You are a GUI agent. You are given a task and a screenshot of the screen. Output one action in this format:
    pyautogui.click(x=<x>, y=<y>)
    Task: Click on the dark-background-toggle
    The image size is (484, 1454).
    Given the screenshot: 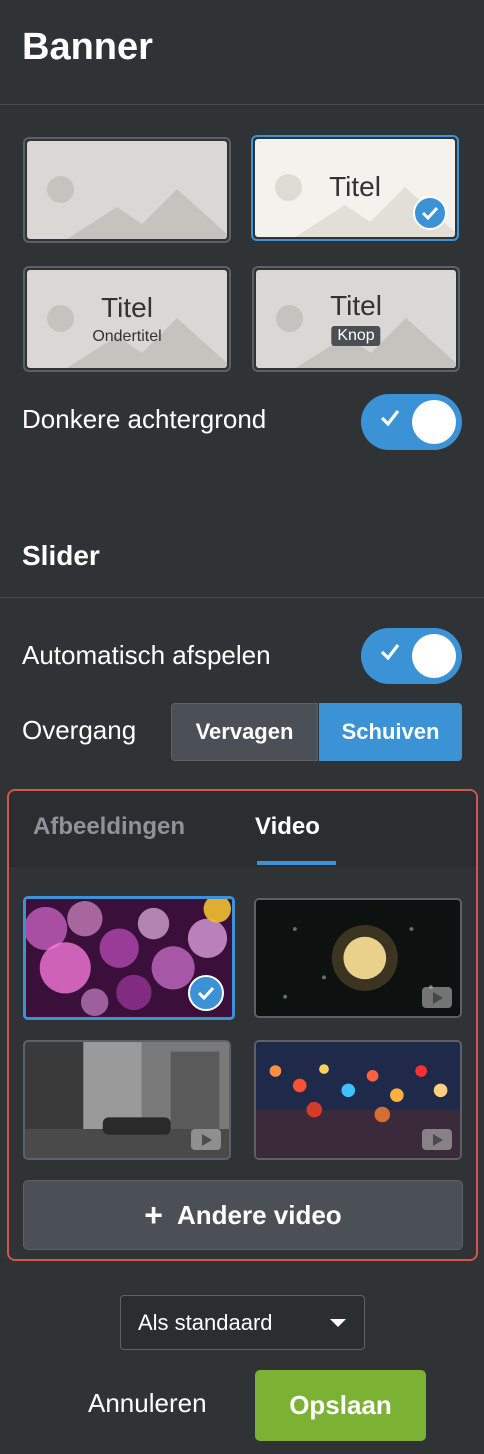 What is the action you would take?
    pyautogui.click(x=411, y=422)
    